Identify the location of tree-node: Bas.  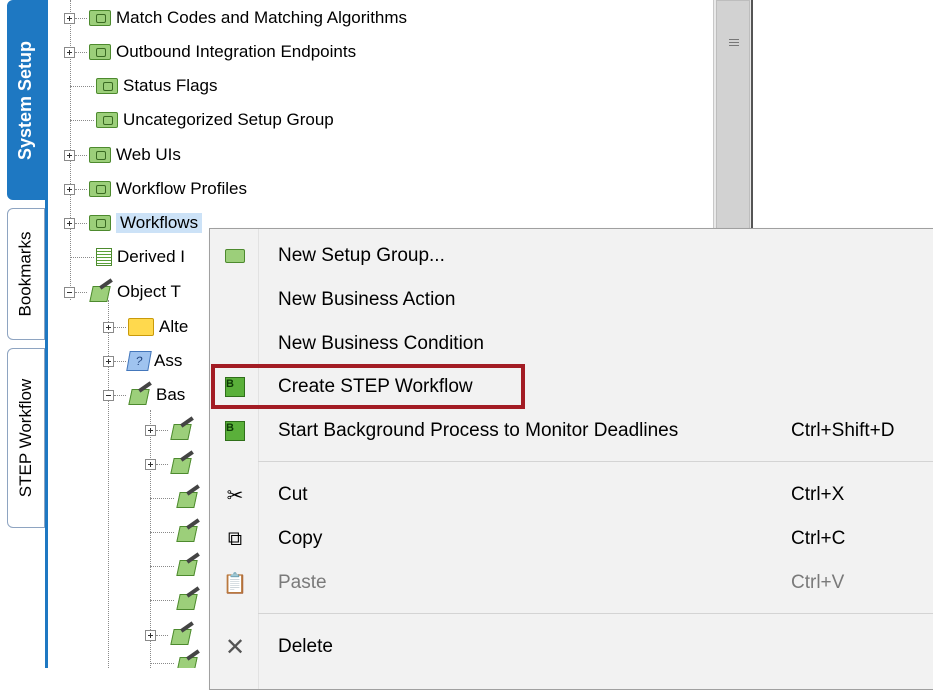
(144, 395).